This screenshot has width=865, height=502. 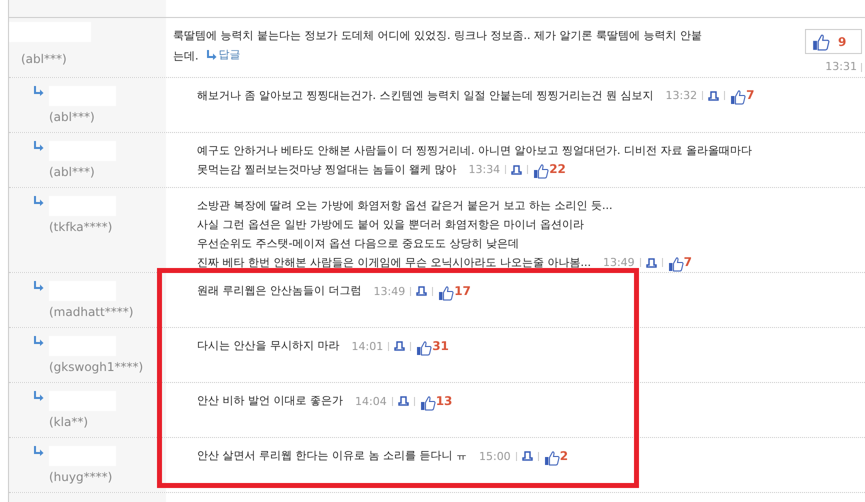 What do you see at coordinates (833, 41) in the screenshot?
I see `like-button: 9` at bounding box center [833, 41].